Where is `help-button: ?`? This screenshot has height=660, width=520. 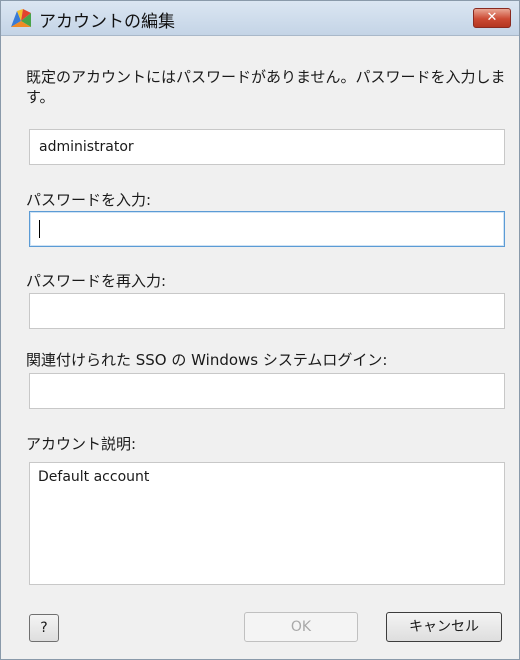
help-button: ? is located at coordinates (44, 628).